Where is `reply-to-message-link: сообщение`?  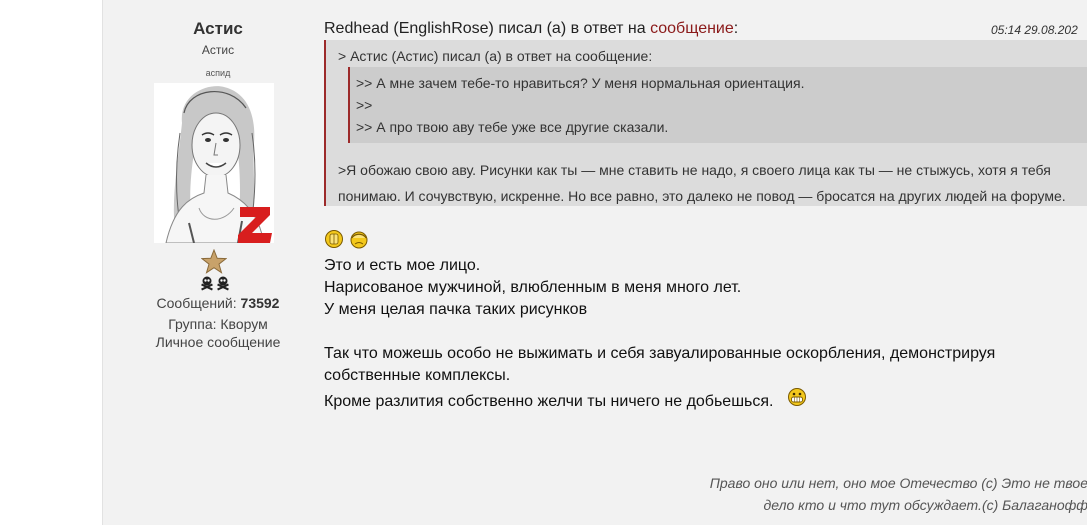
reply-to-message-link: сообщение is located at coordinates (692, 28).